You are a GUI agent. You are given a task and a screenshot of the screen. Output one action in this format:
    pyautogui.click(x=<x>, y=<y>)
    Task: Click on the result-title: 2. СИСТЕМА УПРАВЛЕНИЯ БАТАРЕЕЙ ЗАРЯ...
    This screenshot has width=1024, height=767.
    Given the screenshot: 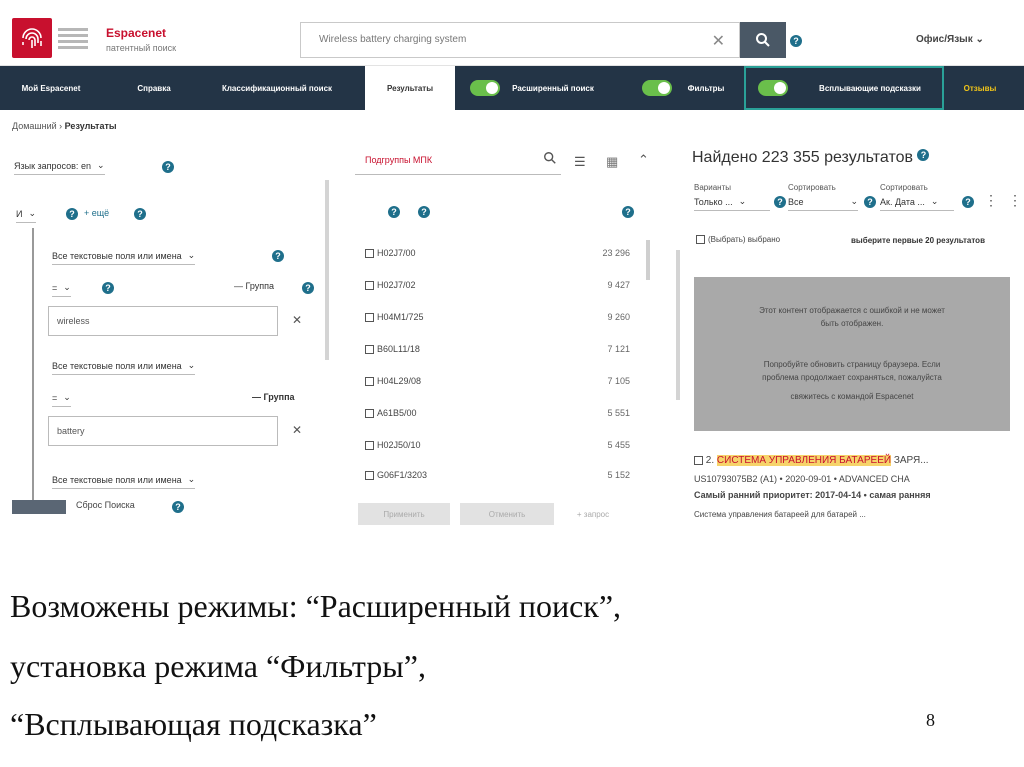 What is the action you would take?
    pyautogui.click(x=811, y=460)
    